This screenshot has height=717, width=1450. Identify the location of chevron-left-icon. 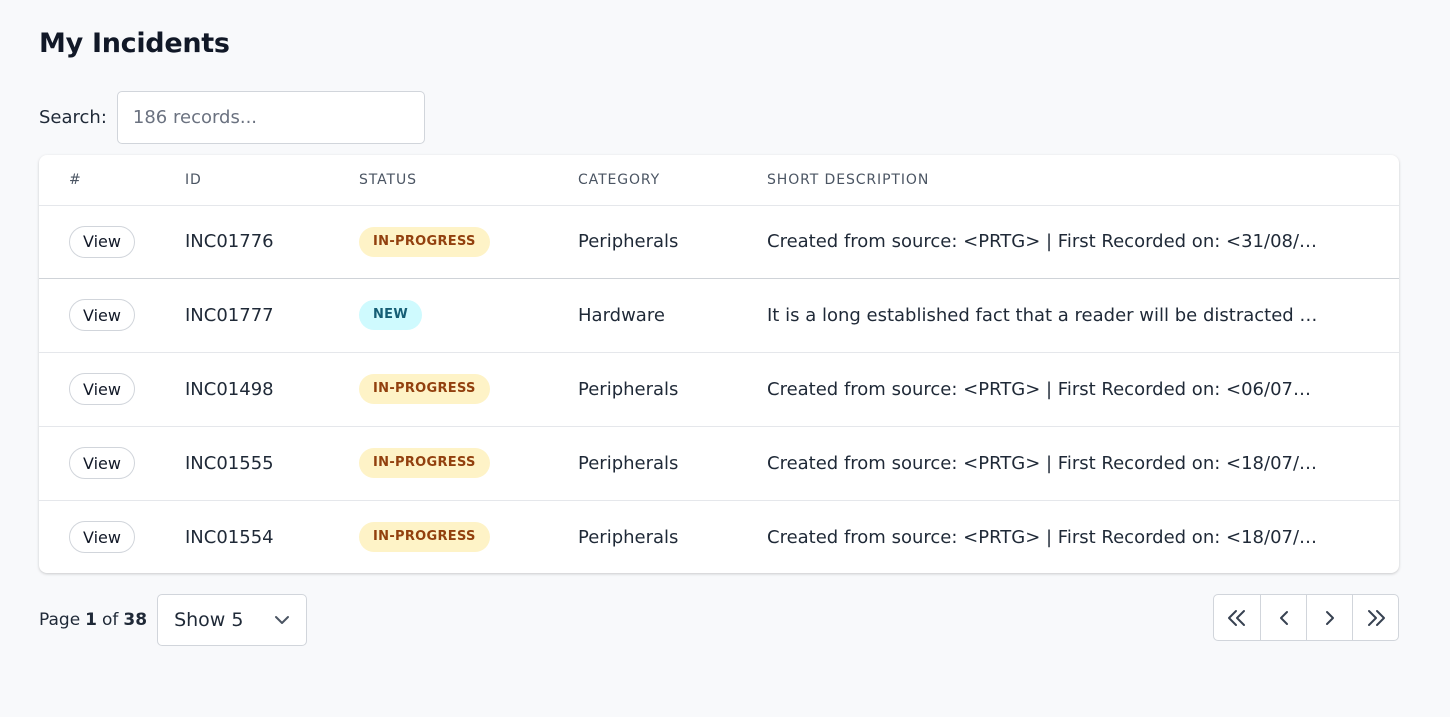
(1284, 618).